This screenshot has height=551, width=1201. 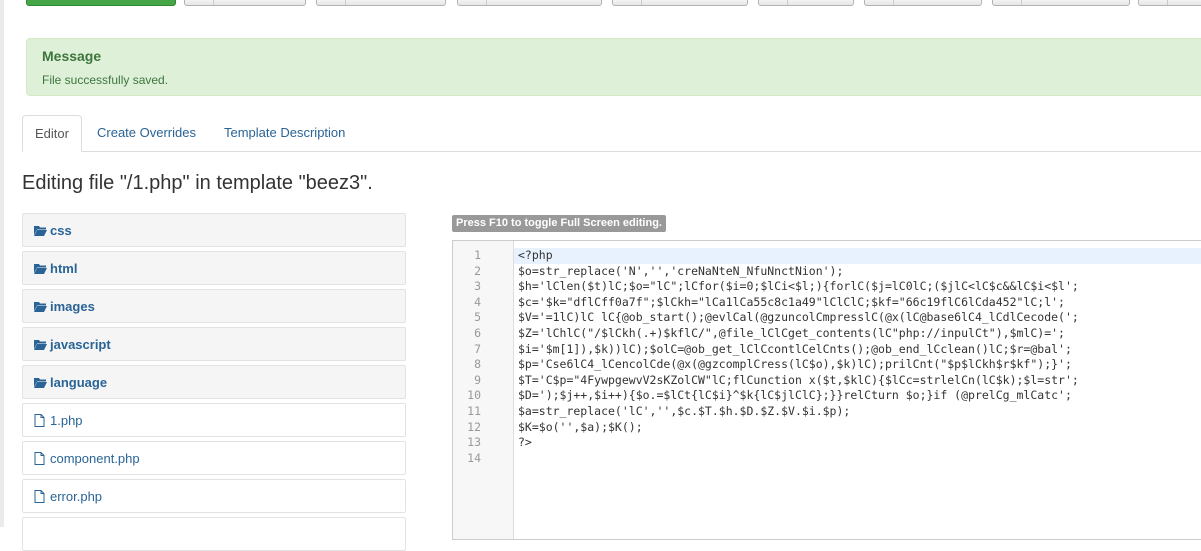 What do you see at coordinates (95, 458) in the screenshot?
I see `tree-item-label: component.php` at bounding box center [95, 458].